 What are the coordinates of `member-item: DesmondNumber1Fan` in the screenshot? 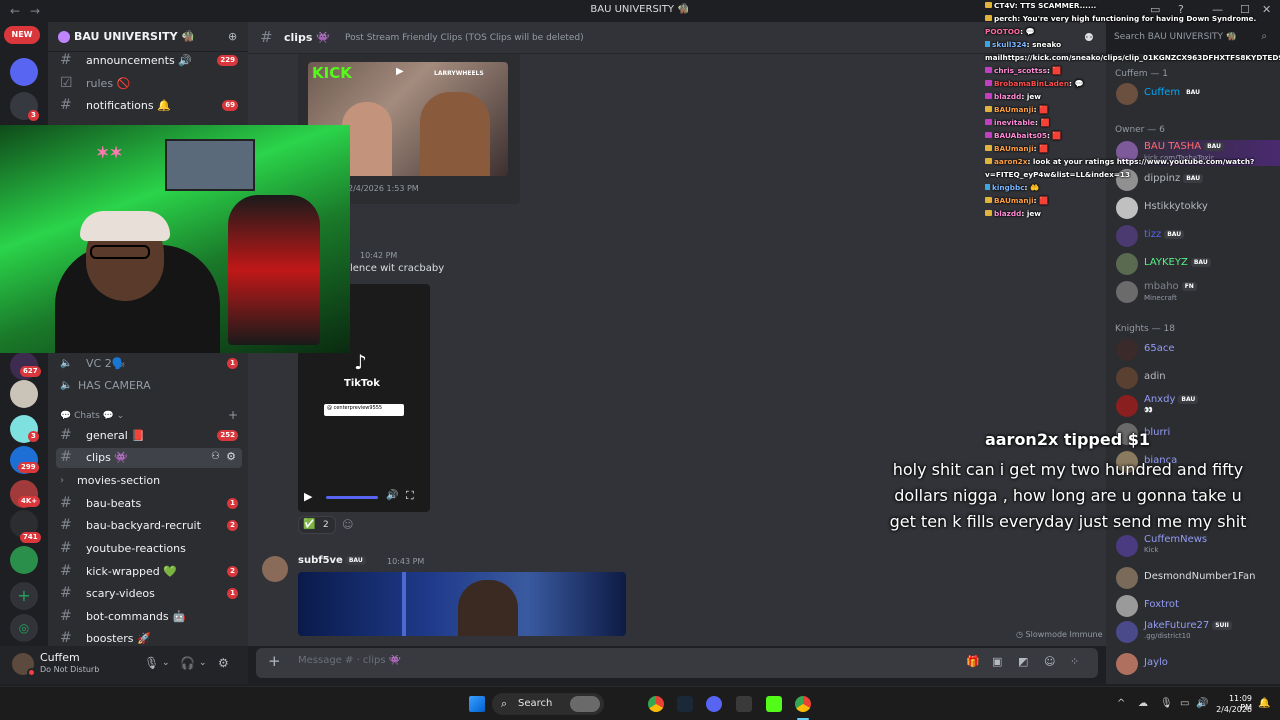 It's located at (1197, 579).